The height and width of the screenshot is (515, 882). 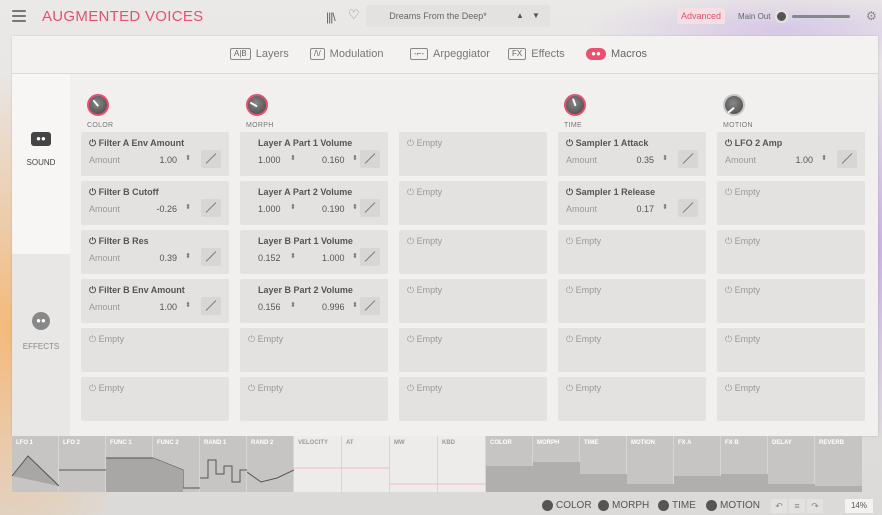 I want to click on range-max-value: 0.160, so click(x=333, y=160).